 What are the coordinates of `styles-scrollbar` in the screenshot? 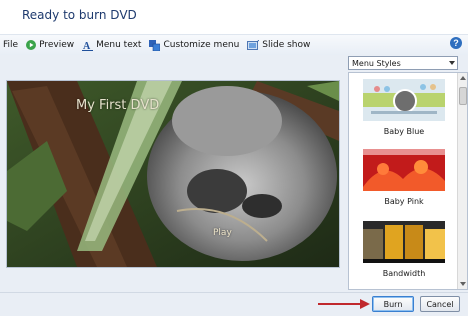 It's located at (462, 181).